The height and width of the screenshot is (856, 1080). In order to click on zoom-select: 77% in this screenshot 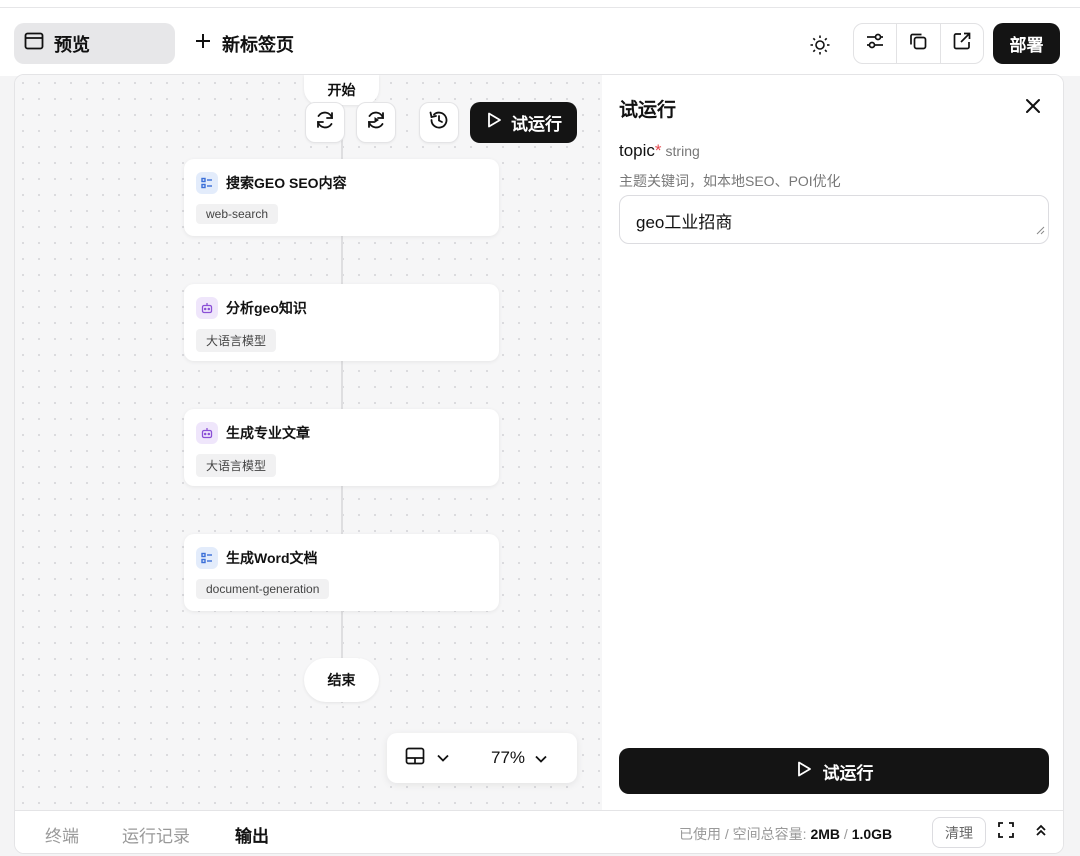, I will do `click(519, 758)`.